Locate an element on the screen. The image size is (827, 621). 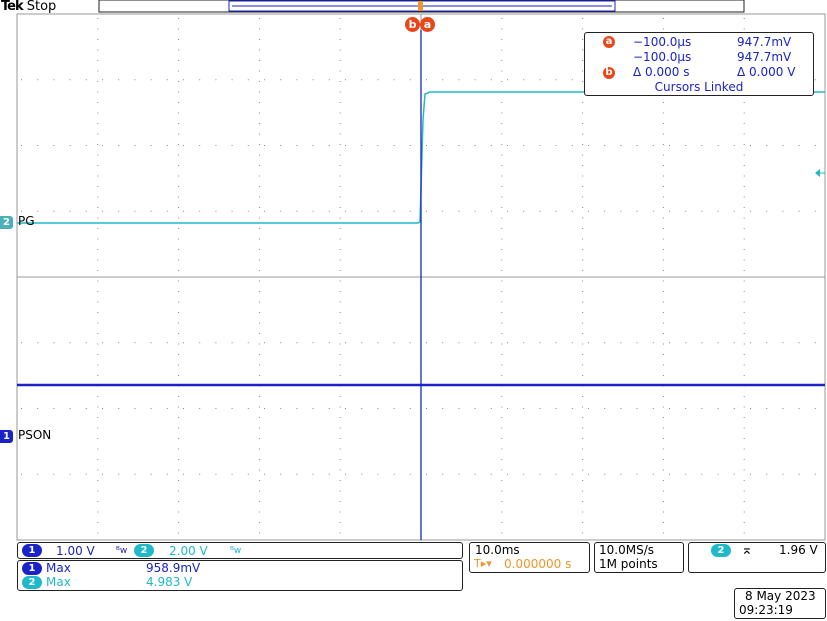
measurements-panel: 1 Max 958.9mV 2 Max 4.983 V is located at coordinates (240, 575).